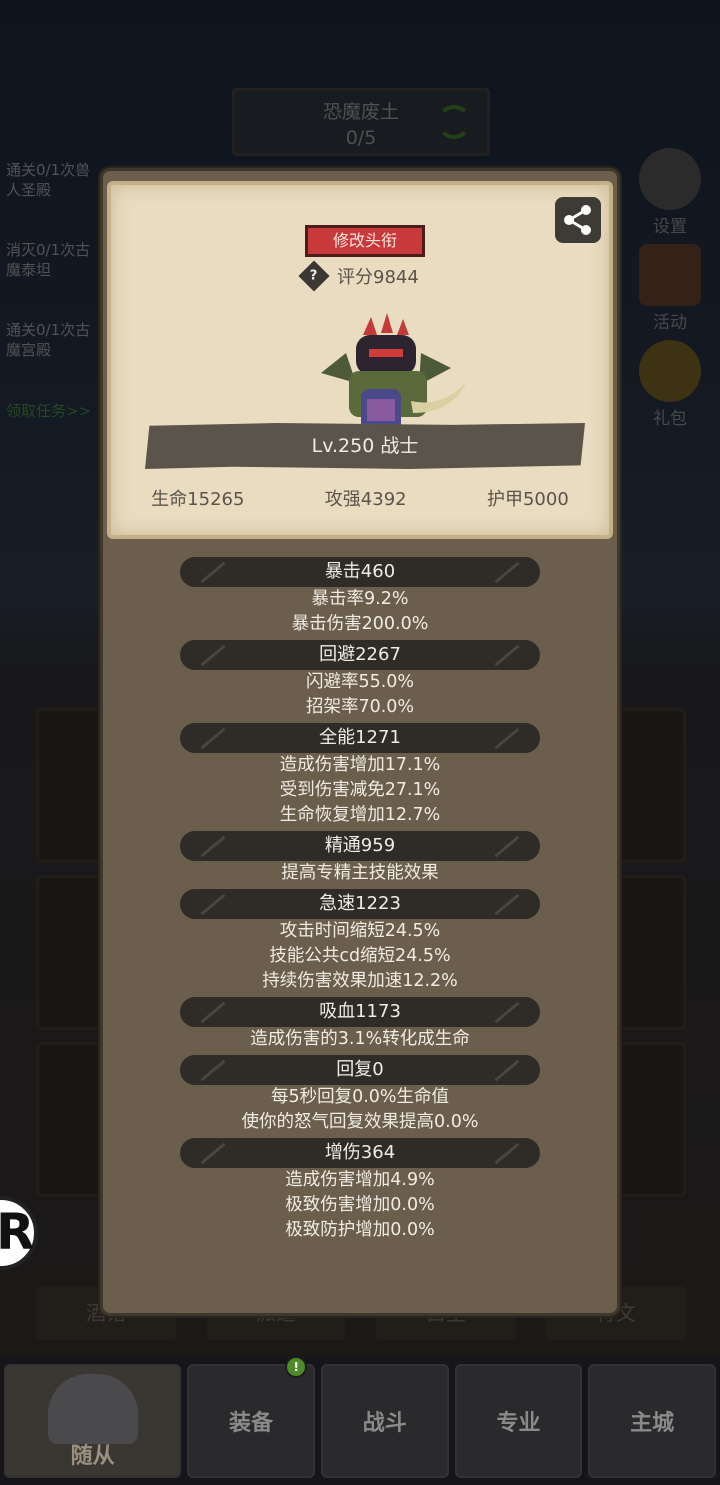 The height and width of the screenshot is (1485, 720). What do you see at coordinates (360, 1012) in the screenshot?
I see `stat-header: 吸血1173` at bounding box center [360, 1012].